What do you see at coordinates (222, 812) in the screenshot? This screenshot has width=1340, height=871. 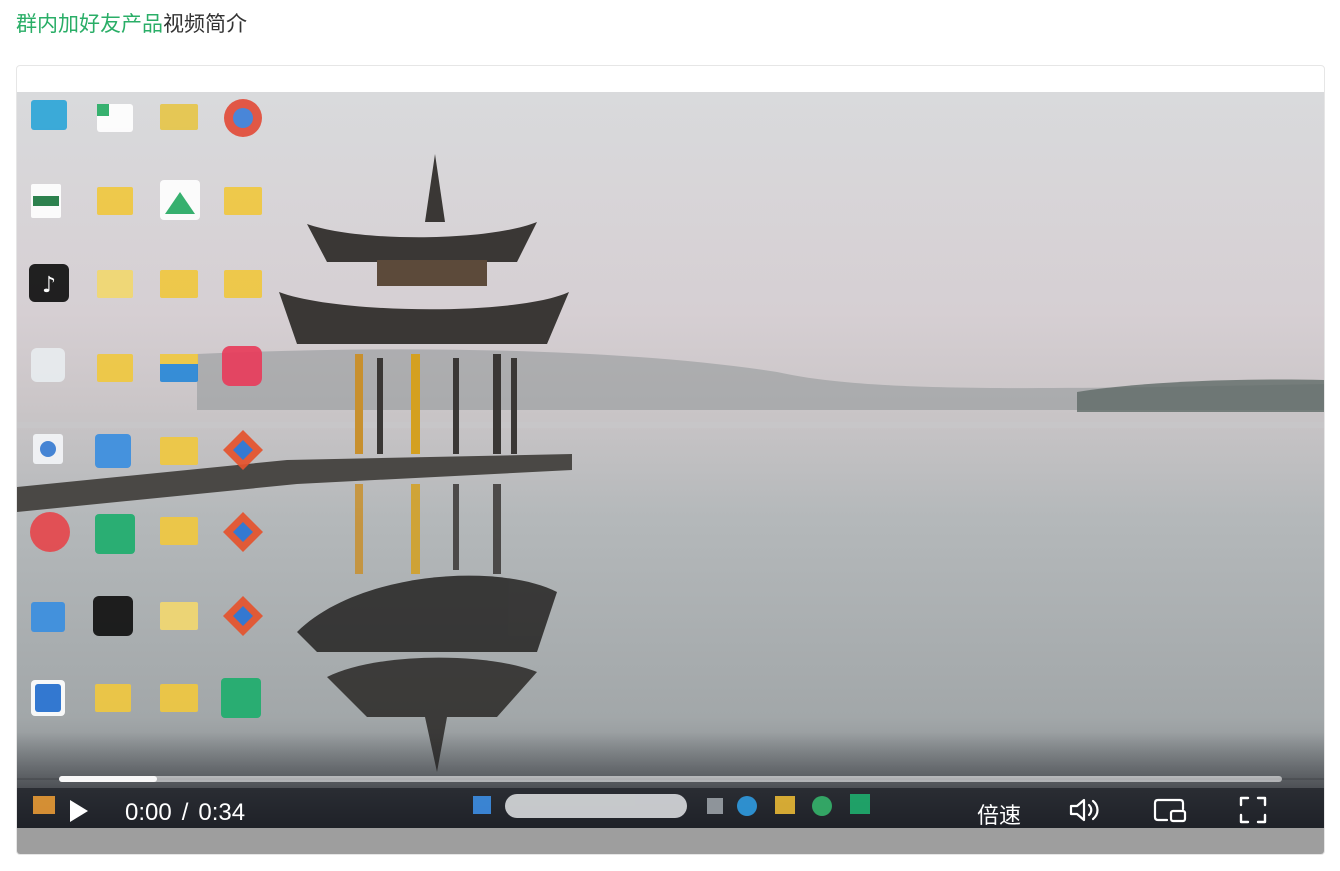 I see `duration: 0:34` at bounding box center [222, 812].